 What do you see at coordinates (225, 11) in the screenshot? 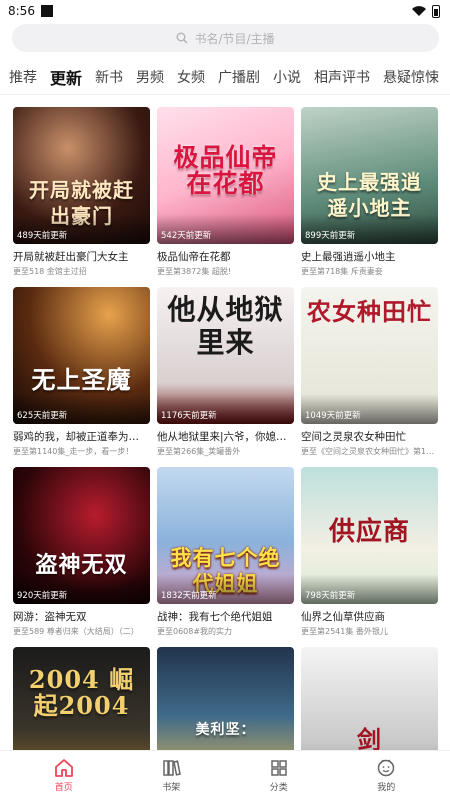
I see `status-bar: 8:56` at bounding box center [225, 11].